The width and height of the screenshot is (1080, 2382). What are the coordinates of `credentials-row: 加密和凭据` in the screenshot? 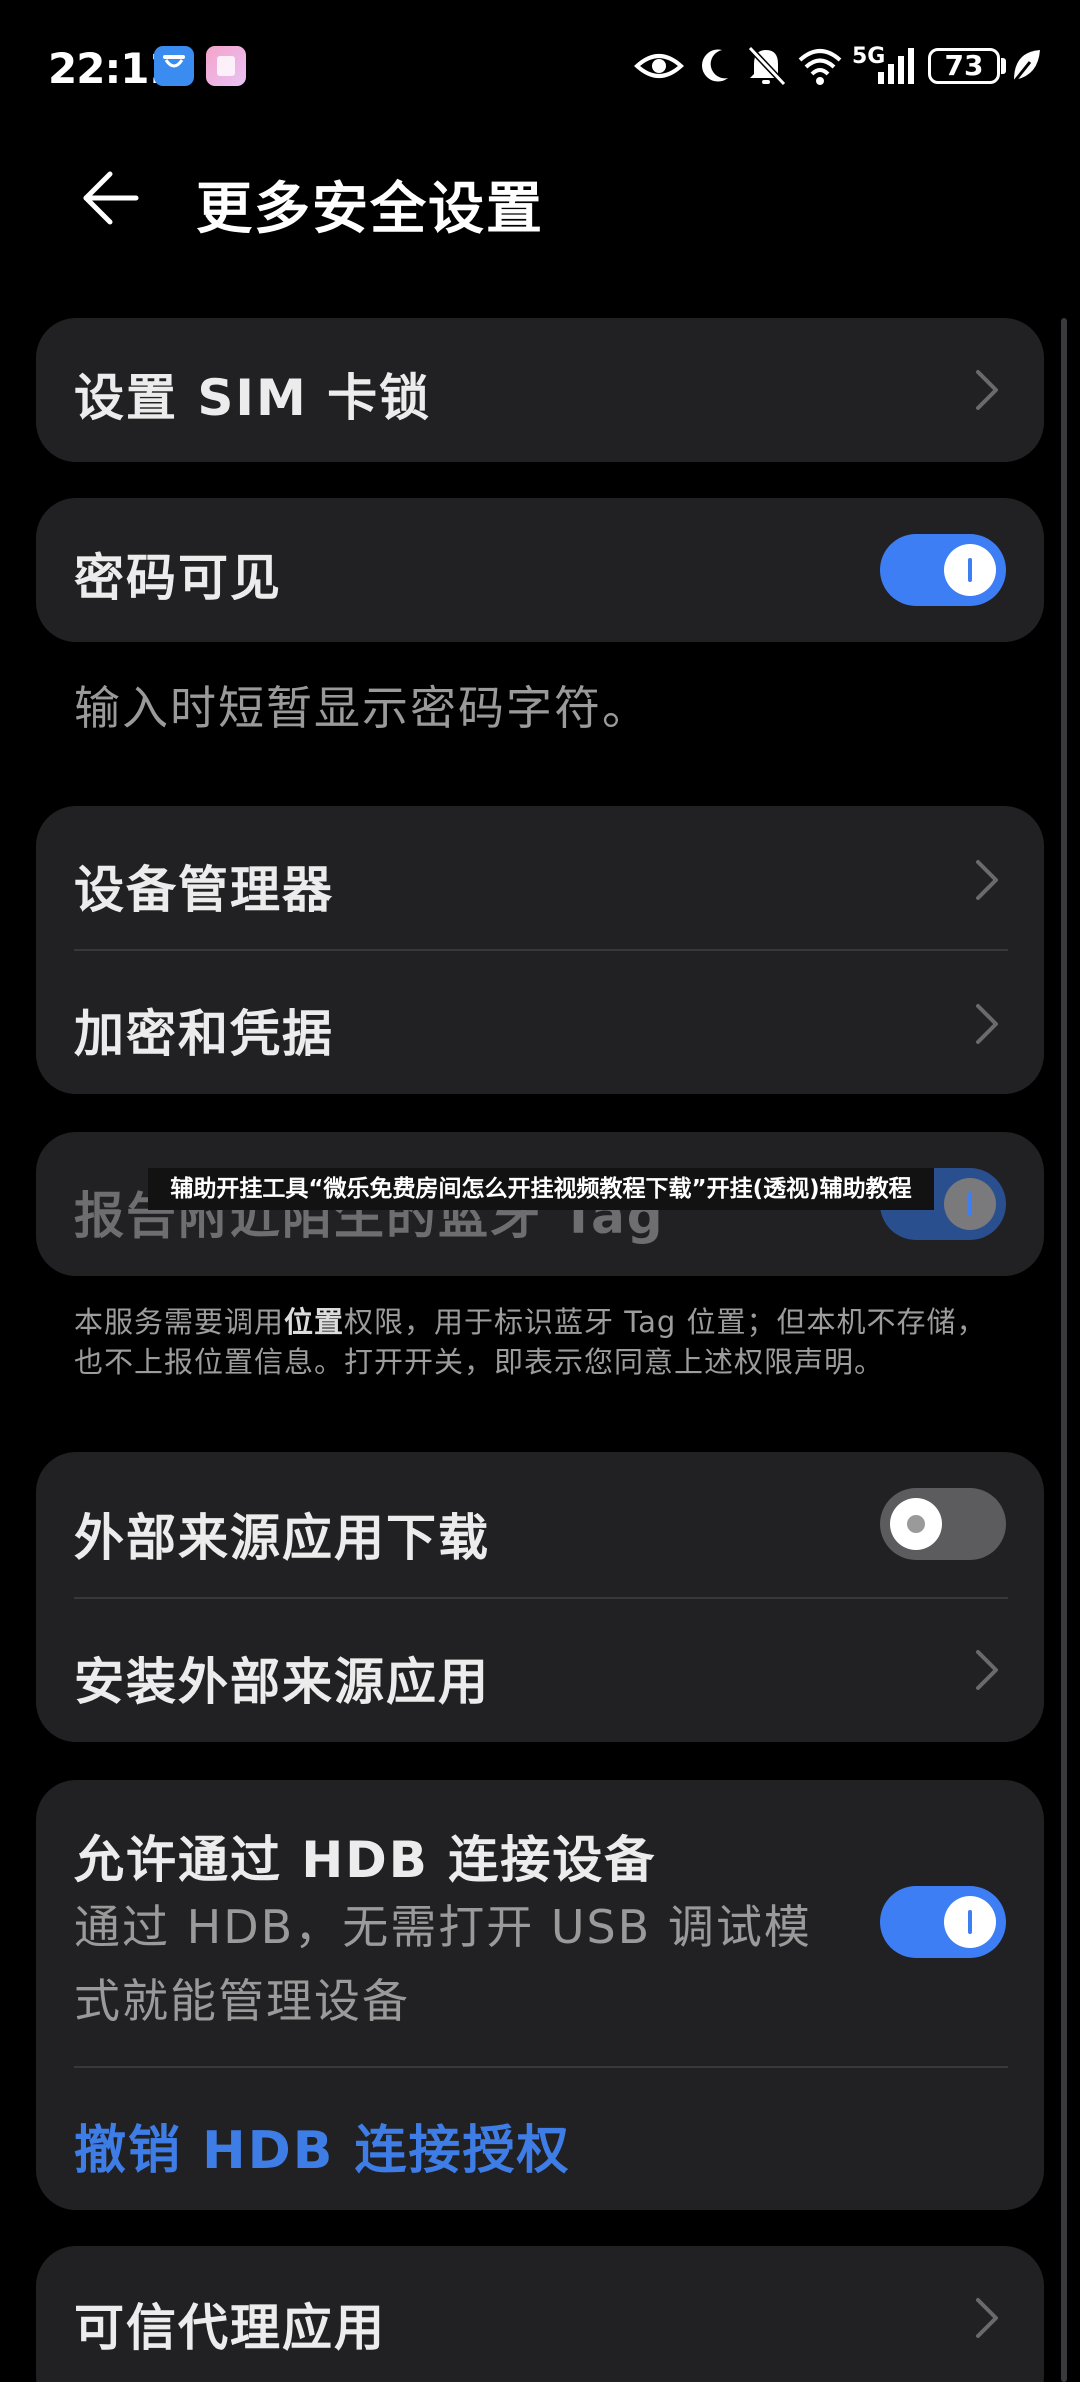 It's located at (540, 1022).